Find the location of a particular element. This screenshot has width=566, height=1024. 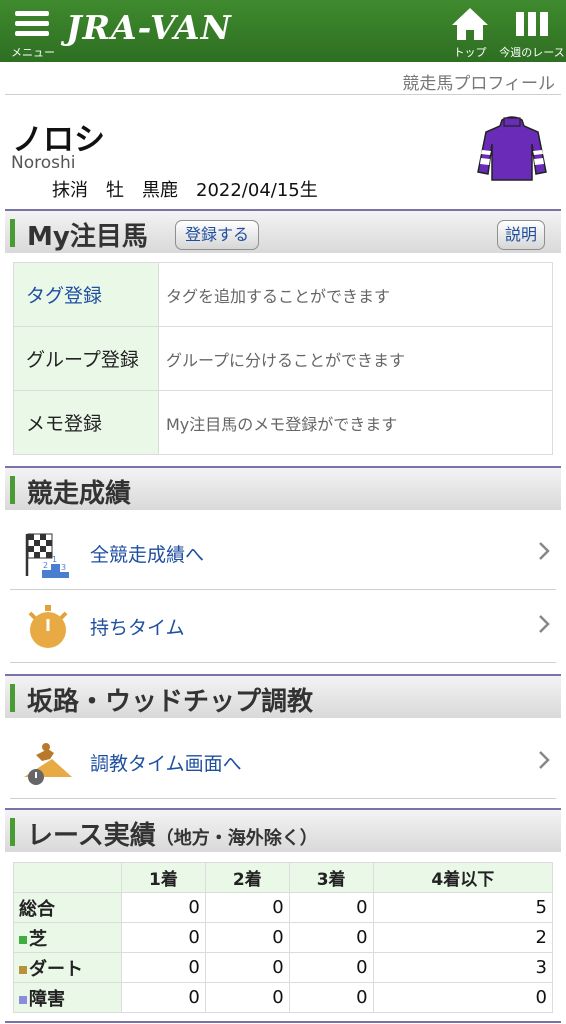

week-label: 今週のレース is located at coordinates (532, 52).